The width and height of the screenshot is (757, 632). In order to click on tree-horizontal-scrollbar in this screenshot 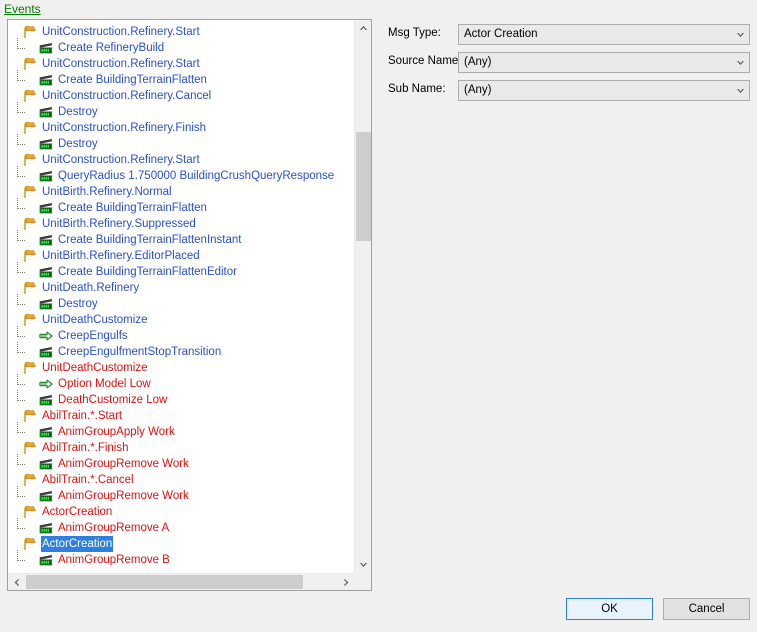, I will do `click(181, 581)`.